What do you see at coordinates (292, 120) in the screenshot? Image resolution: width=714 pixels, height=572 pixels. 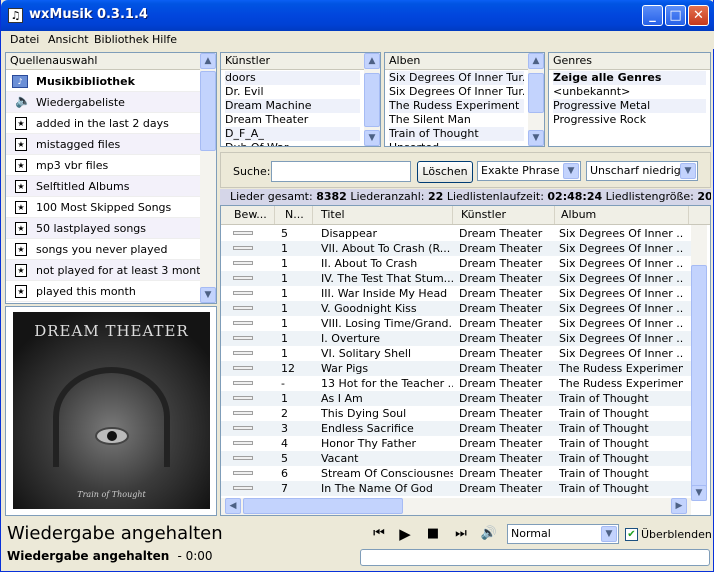 I see `artist-item: Dream Theater` at bounding box center [292, 120].